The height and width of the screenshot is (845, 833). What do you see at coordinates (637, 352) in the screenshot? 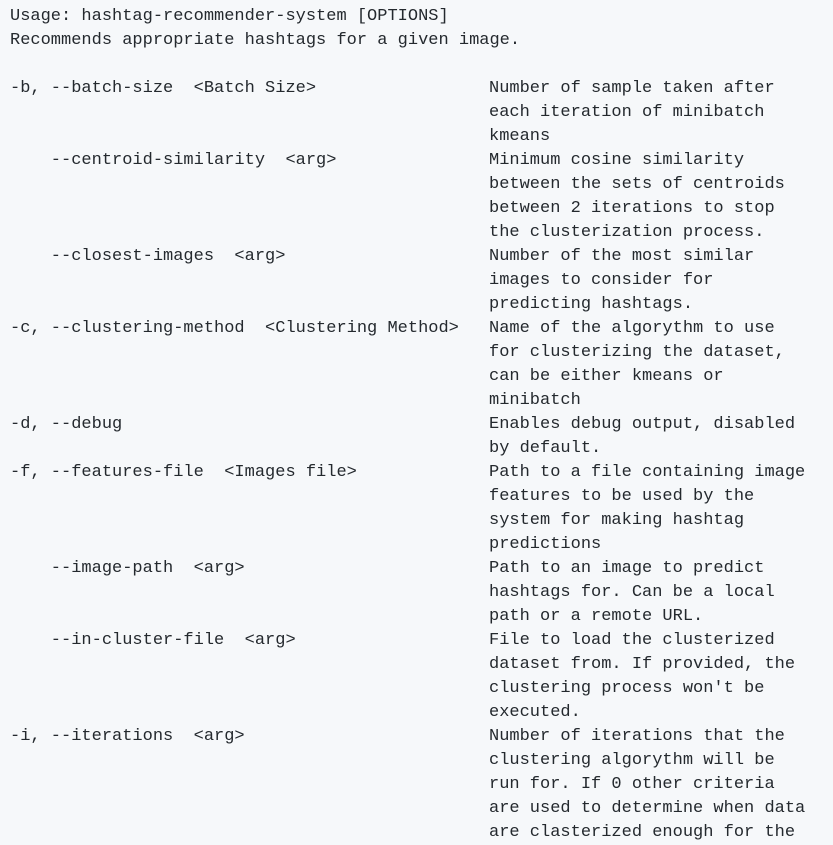
I see `option-description-line: for clusterizing the dataset,` at bounding box center [637, 352].